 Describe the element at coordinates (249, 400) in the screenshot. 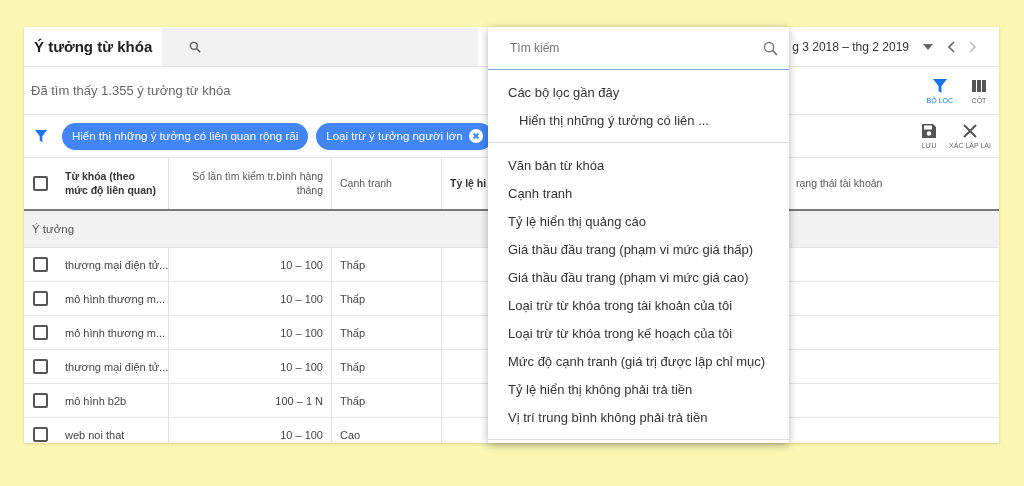

I see `table-cell: 100 – 1 N` at that location.